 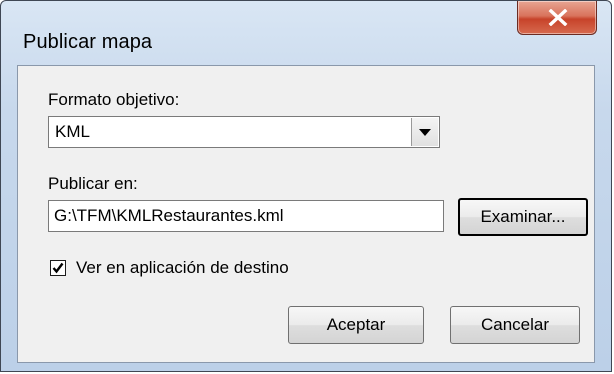 I want to click on open-in-app-label: Ver en aplicación de destino, so click(x=182, y=268).